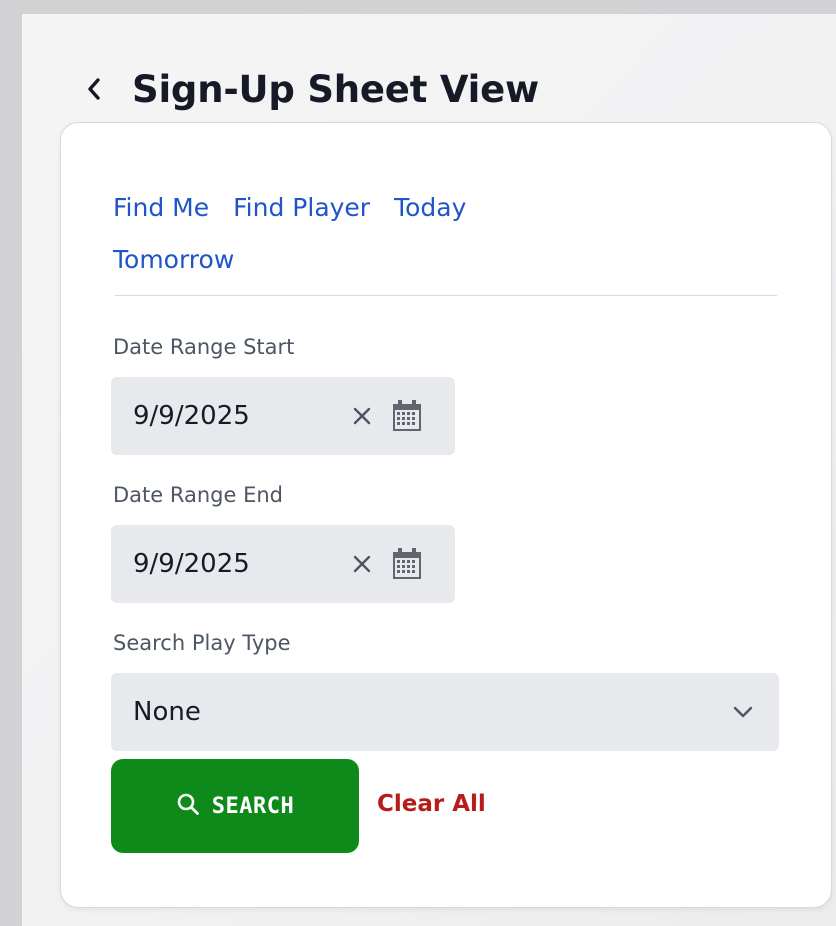  I want to click on page-header: Sign-Up Sheet View, so click(309, 89).